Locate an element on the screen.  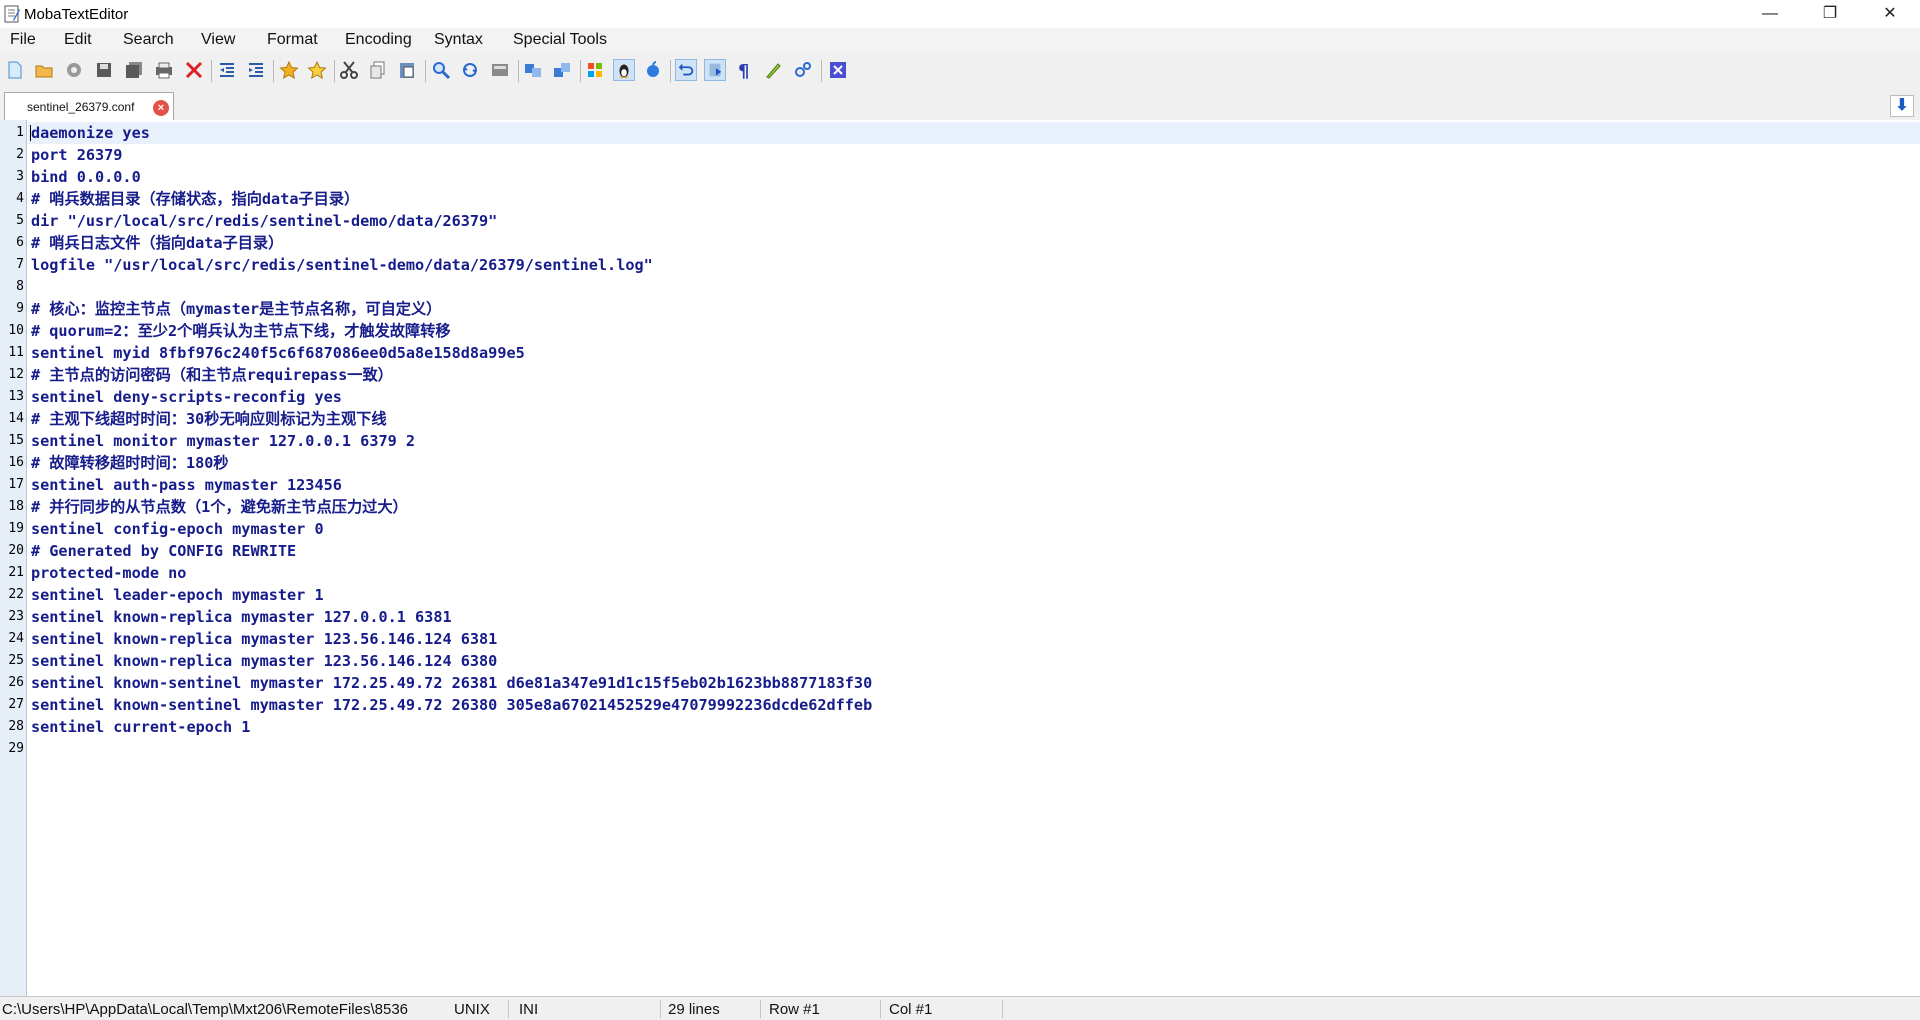
menu-special-tools: Special Tools is located at coordinates (560, 40).